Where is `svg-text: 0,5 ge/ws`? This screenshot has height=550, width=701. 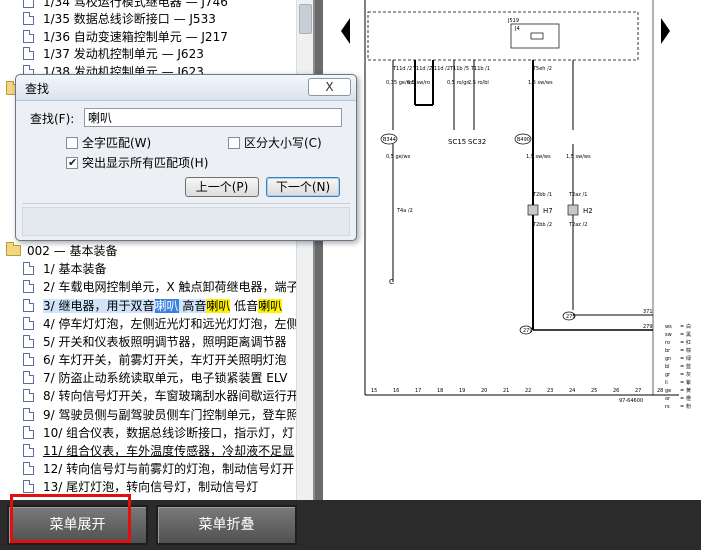 svg-text: 0,5 ge/ws is located at coordinates (398, 157).